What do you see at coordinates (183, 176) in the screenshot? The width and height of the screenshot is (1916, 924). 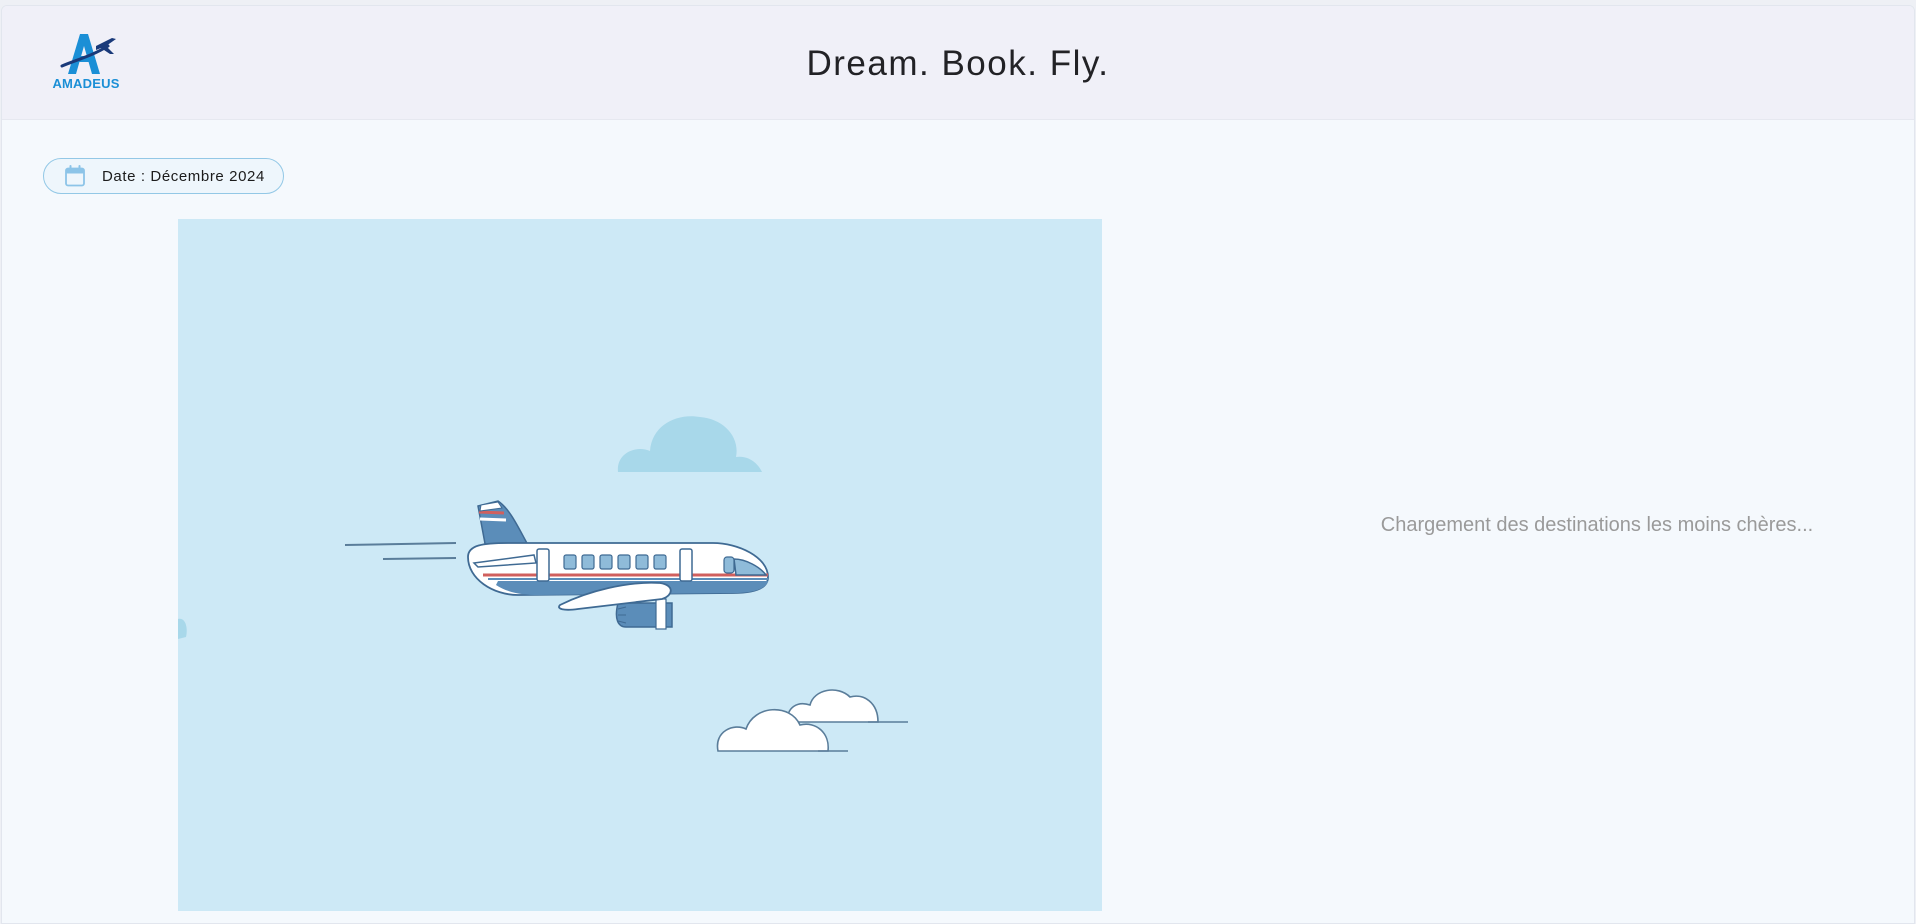 I see `date-chip-label: Date : Décembre 2024` at bounding box center [183, 176].